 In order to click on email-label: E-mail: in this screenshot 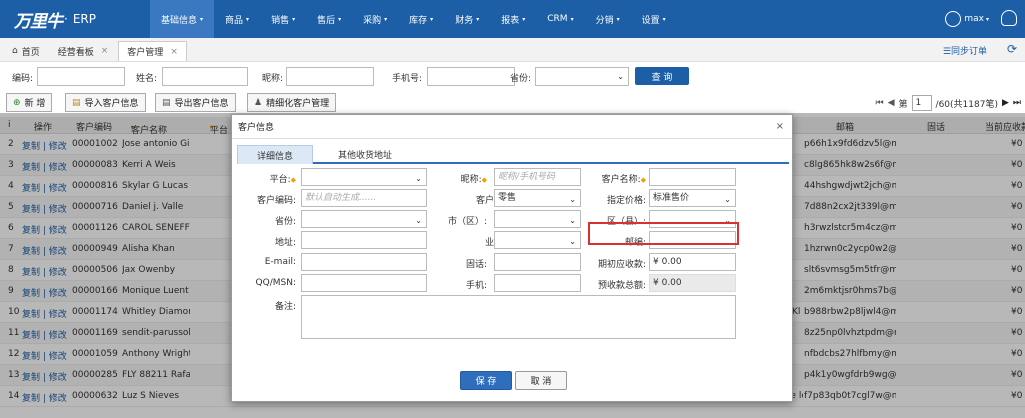, I will do `click(280, 262)`.